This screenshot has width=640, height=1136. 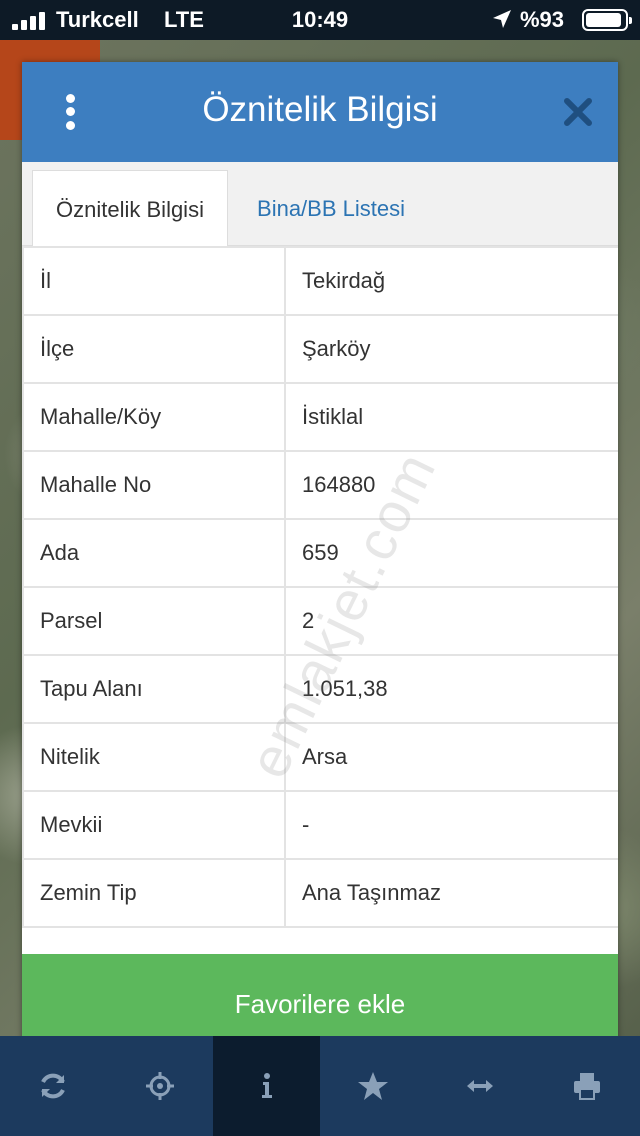 I want to click on print-button, so click(x=586, y=1086).